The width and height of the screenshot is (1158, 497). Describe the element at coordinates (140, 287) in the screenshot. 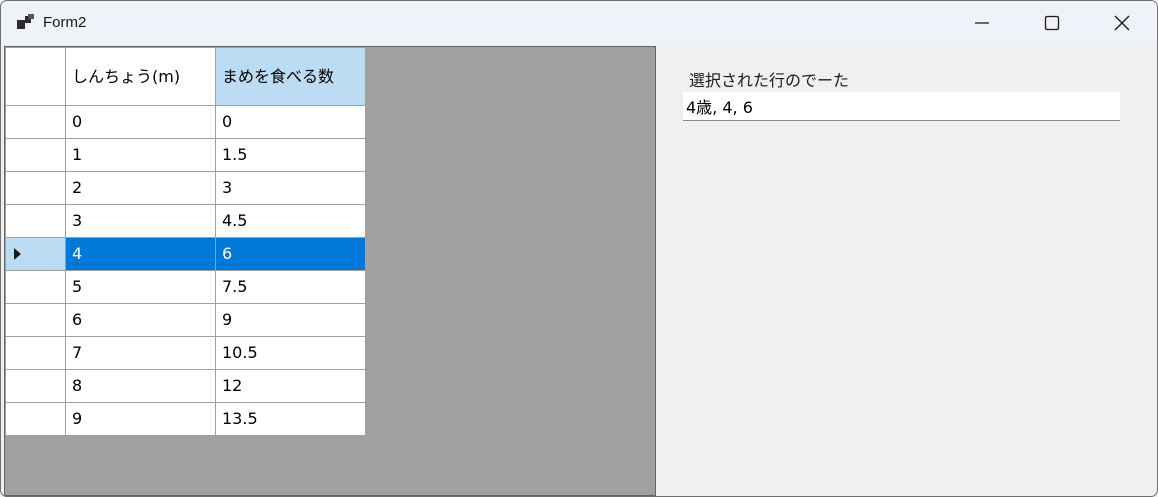

I see `cell-height: 5` at that location.